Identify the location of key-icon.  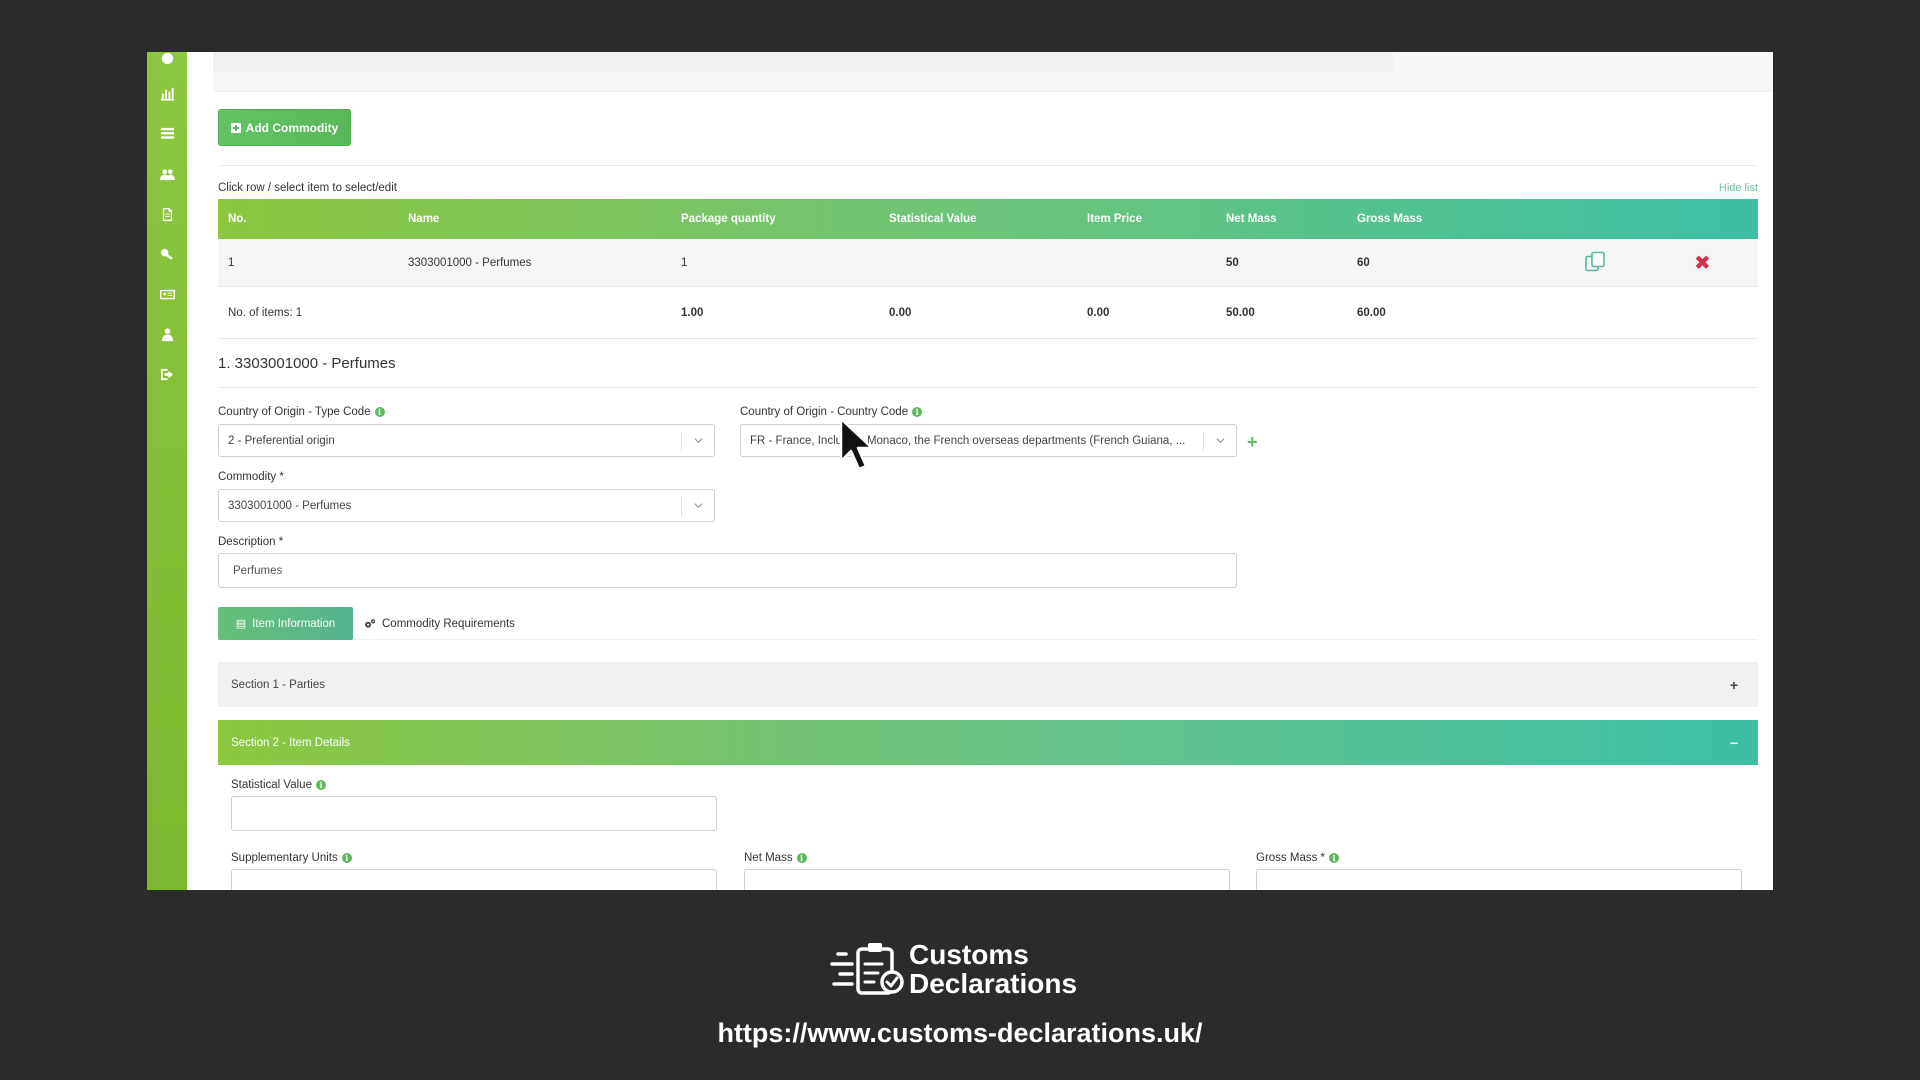
(167, 254).